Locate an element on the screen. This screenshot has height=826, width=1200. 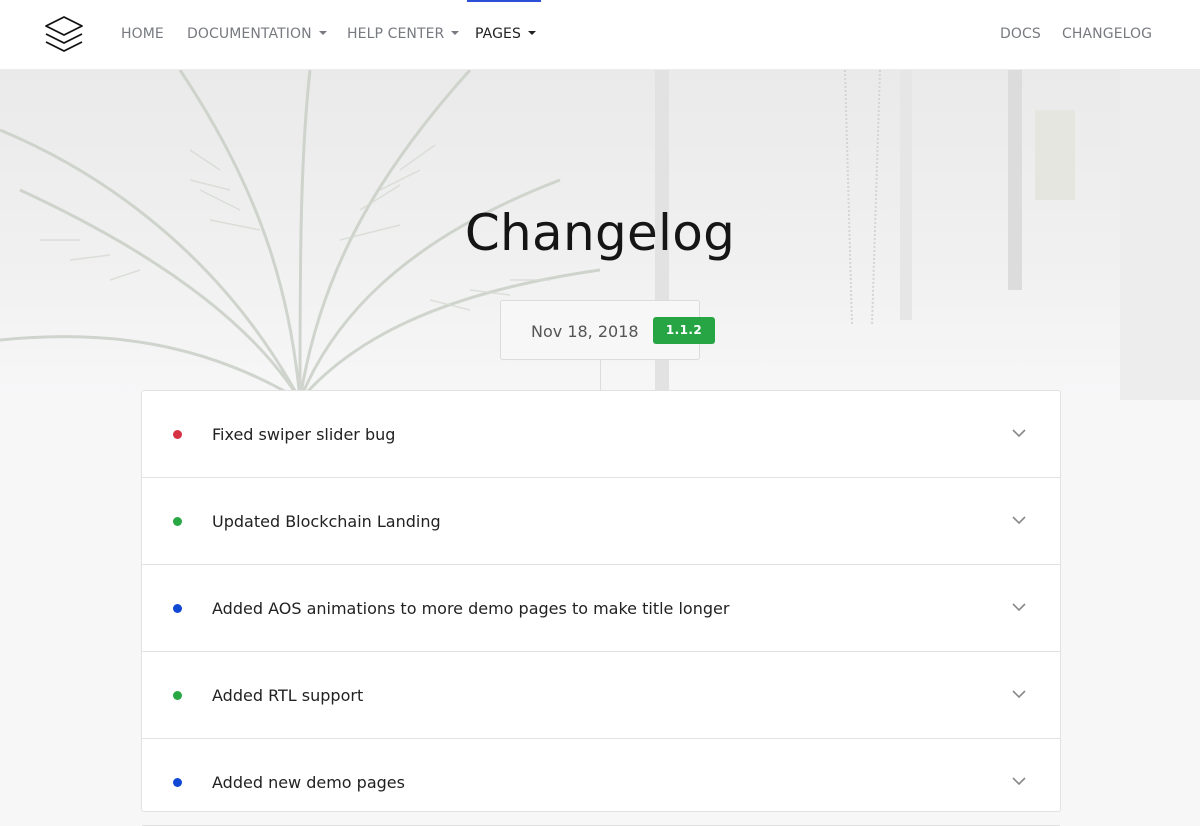
page-title: Changelog is located at coordinates (600, 233).